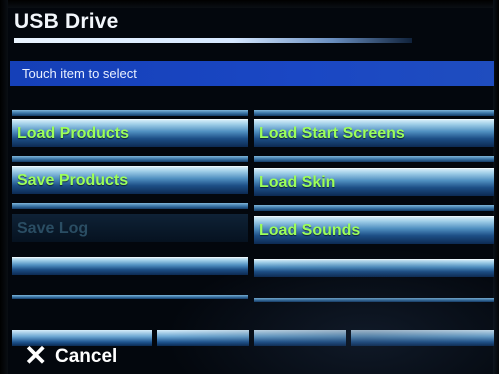 This screenshot has width=499, height=374. I want to click on load-products-button: Load Products, so click(130, 133).